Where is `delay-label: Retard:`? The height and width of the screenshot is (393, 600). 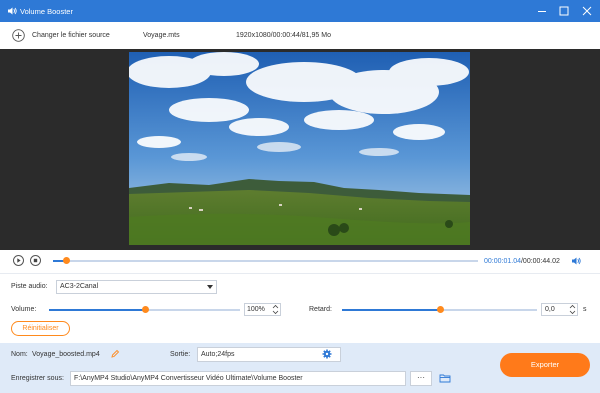 delay-label: Retard: is located at coordinates (320, 309).